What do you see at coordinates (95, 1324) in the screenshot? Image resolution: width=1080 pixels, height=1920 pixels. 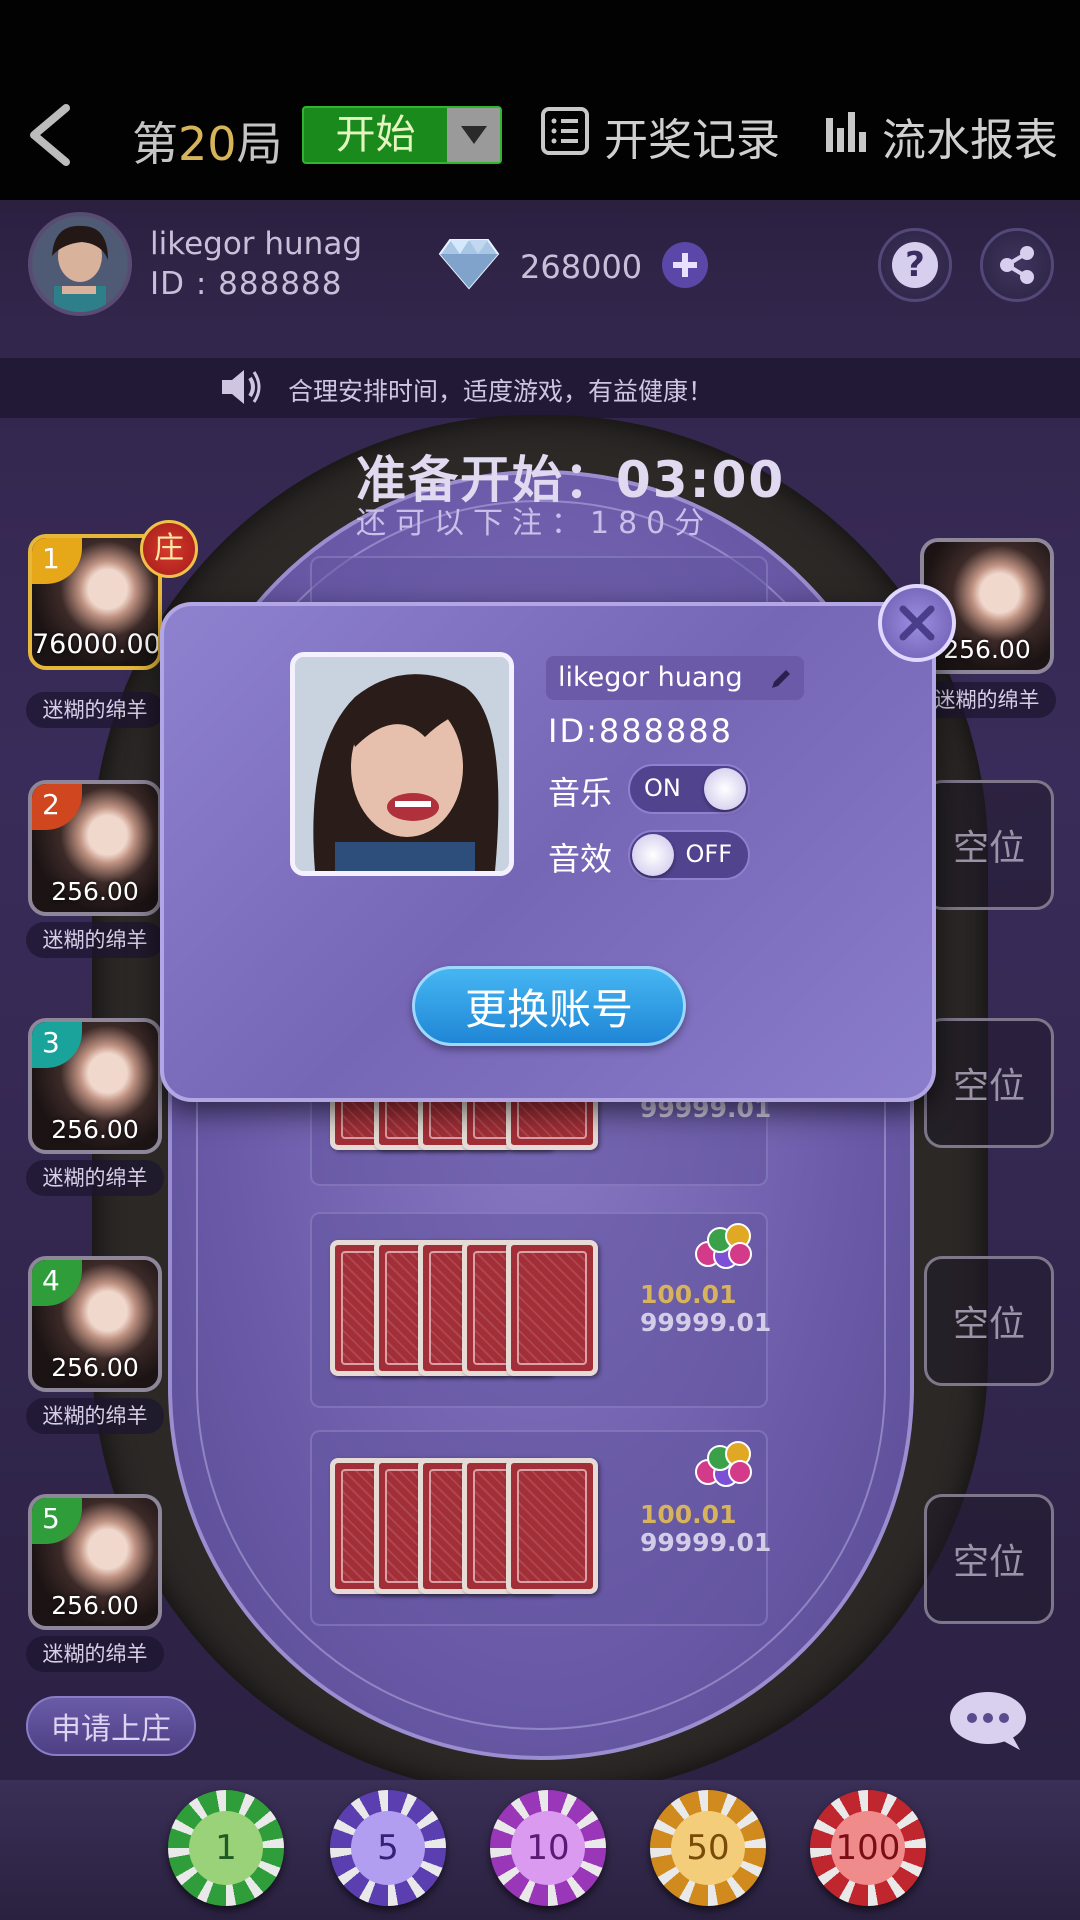 I see `seat-4: 4 256.00` at bounding box center [95, 1324].